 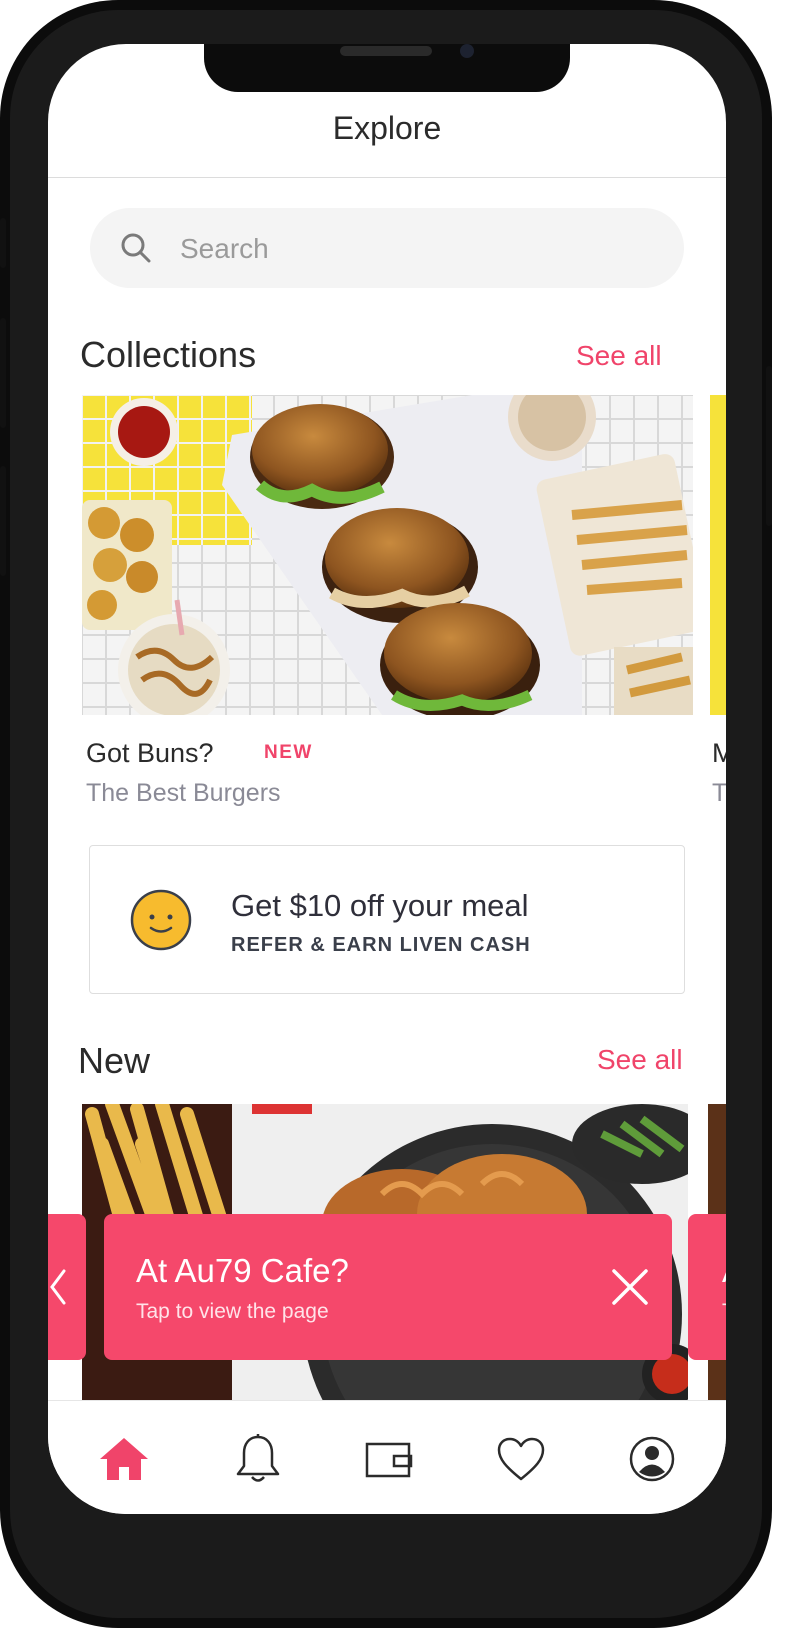 I want to click on mute-switch, so click(x=3, y=243).